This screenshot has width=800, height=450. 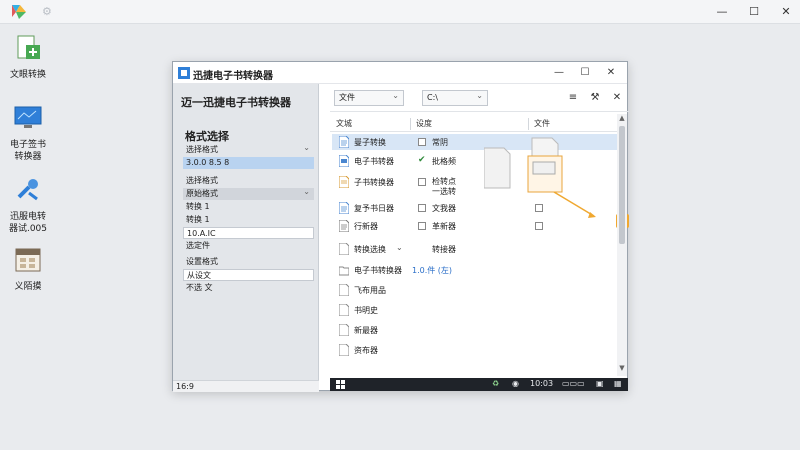 I want to click on window-titlebar: 迅捷电子书转换器 — ☐ ✕, so click(x=400, y=73).